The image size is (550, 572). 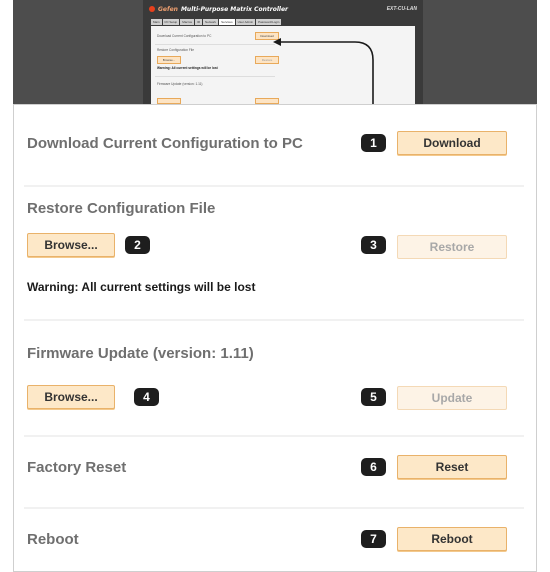 What do you see at coordinates (373, 397) in the screenshot?
I see `step-badge-5: 5` at bounding box center [373, 397].